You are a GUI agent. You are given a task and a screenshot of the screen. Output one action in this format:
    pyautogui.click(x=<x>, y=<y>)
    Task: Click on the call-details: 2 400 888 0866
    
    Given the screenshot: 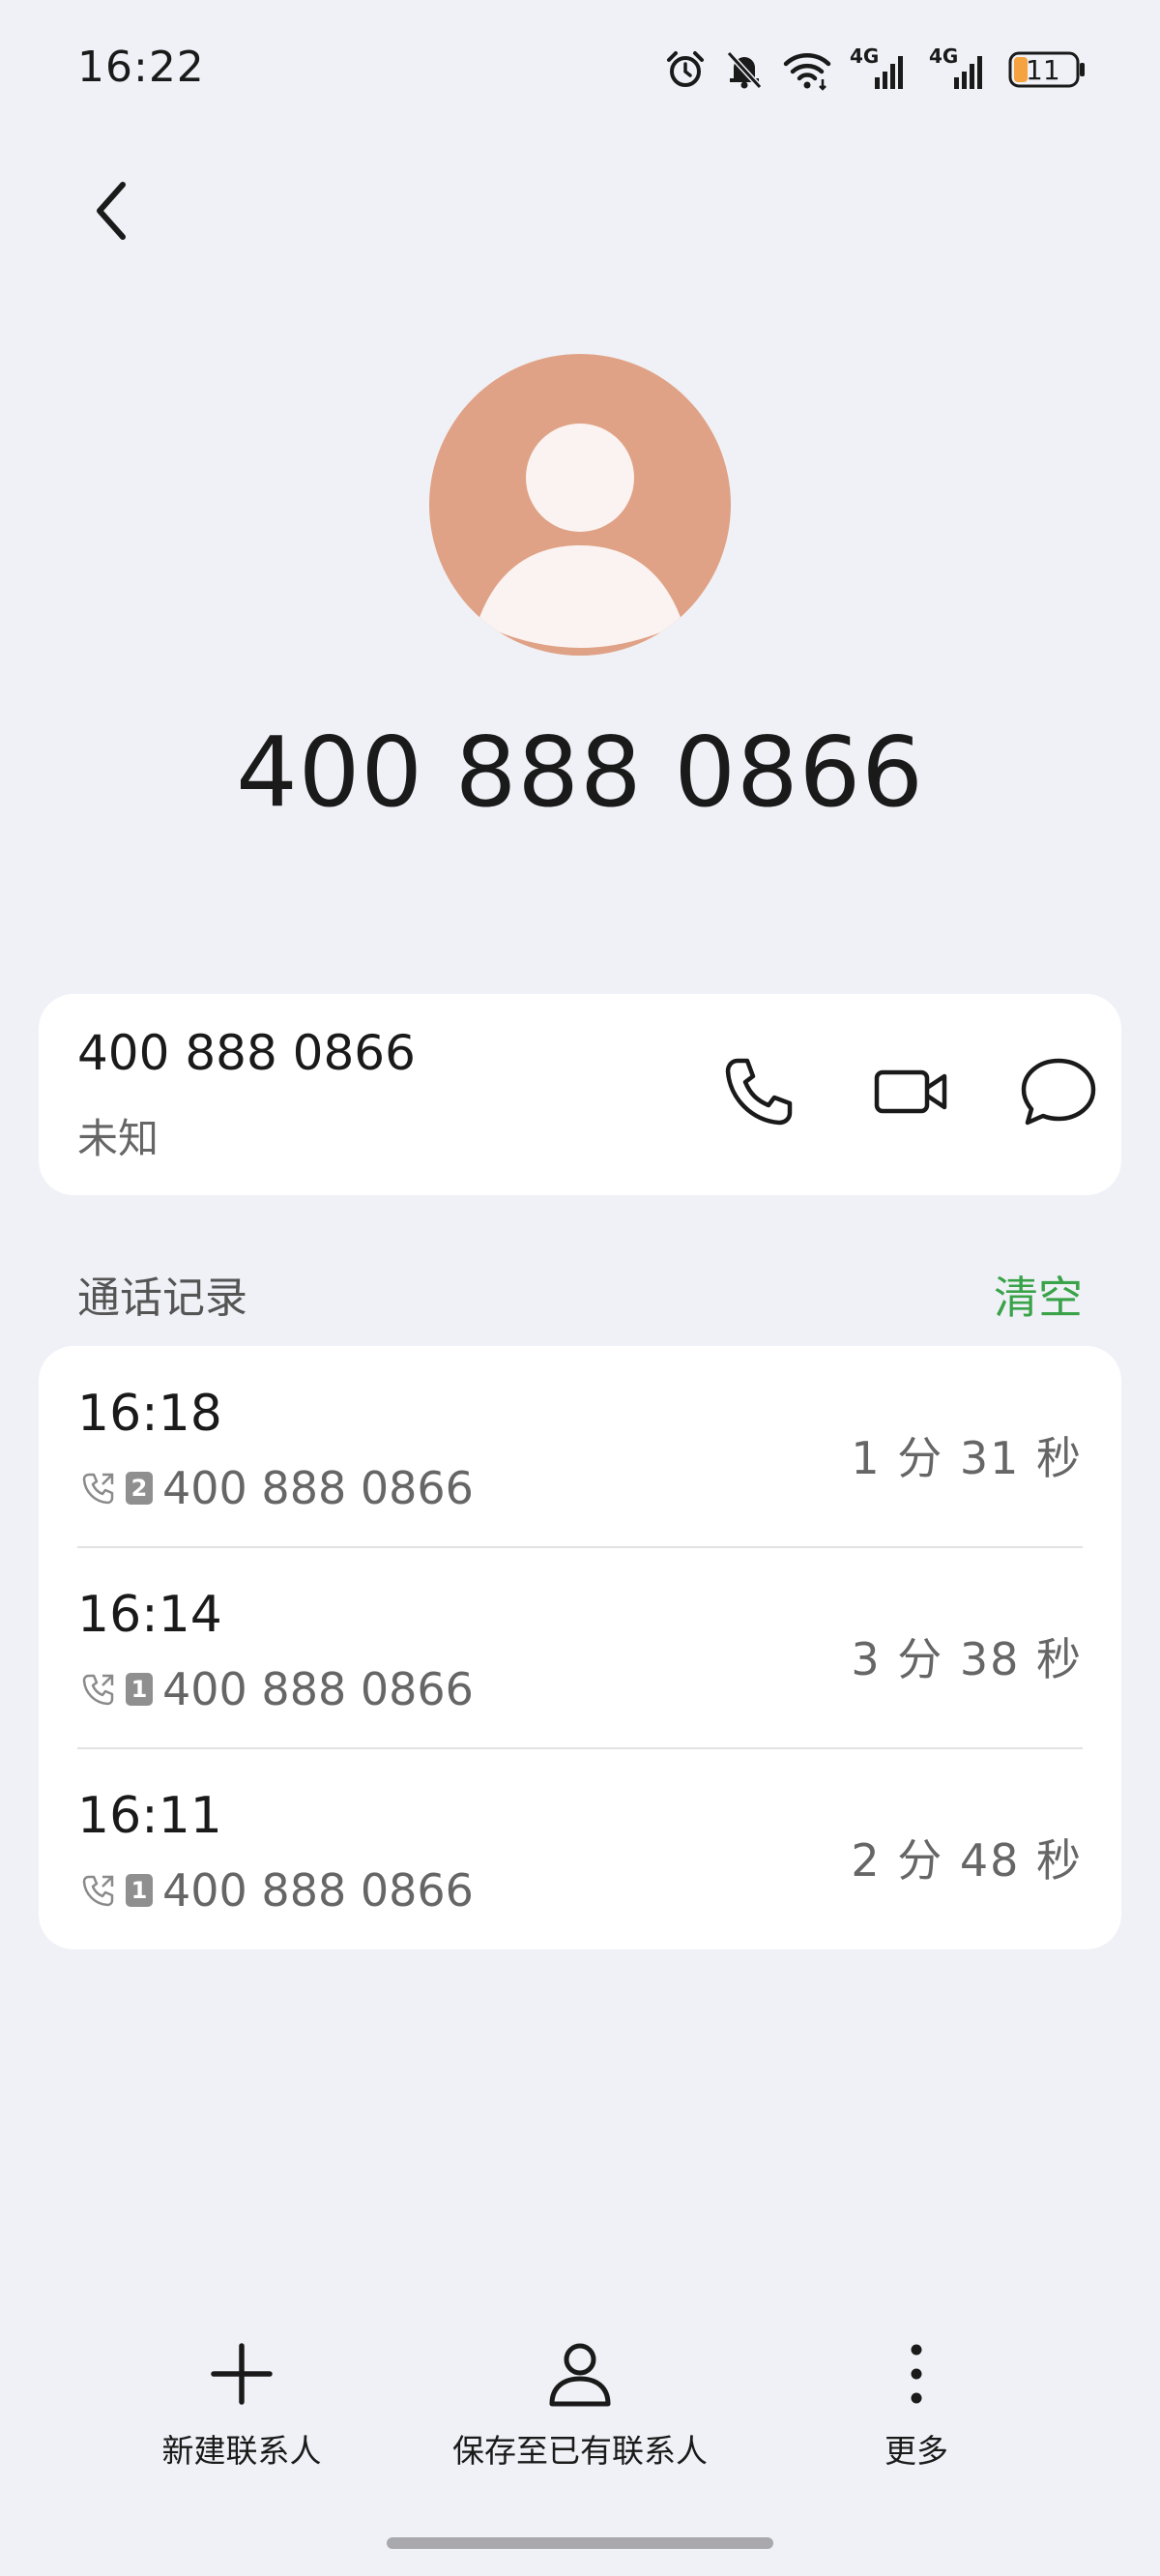 What is the action you would take?
    pyautogui.click(x=277, y=1488)
    